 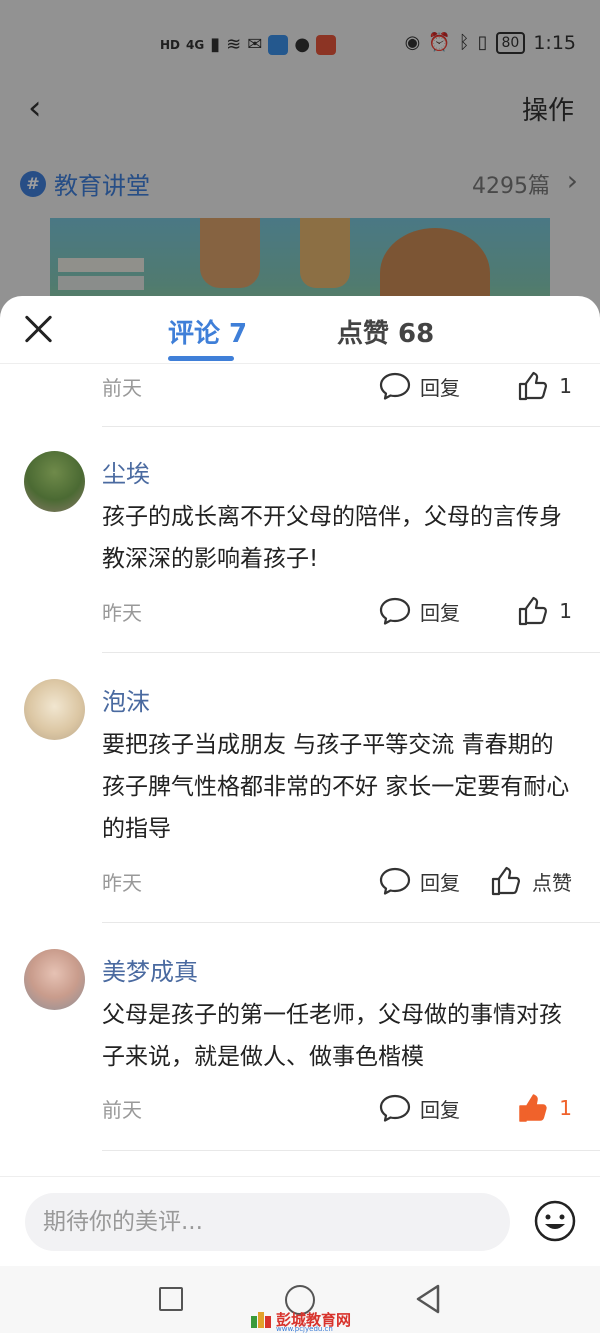 What do you see at coordinates (171, 1299) in the screenshot?
I see `recent-apps-icon` at bounding box center [171, 1299].